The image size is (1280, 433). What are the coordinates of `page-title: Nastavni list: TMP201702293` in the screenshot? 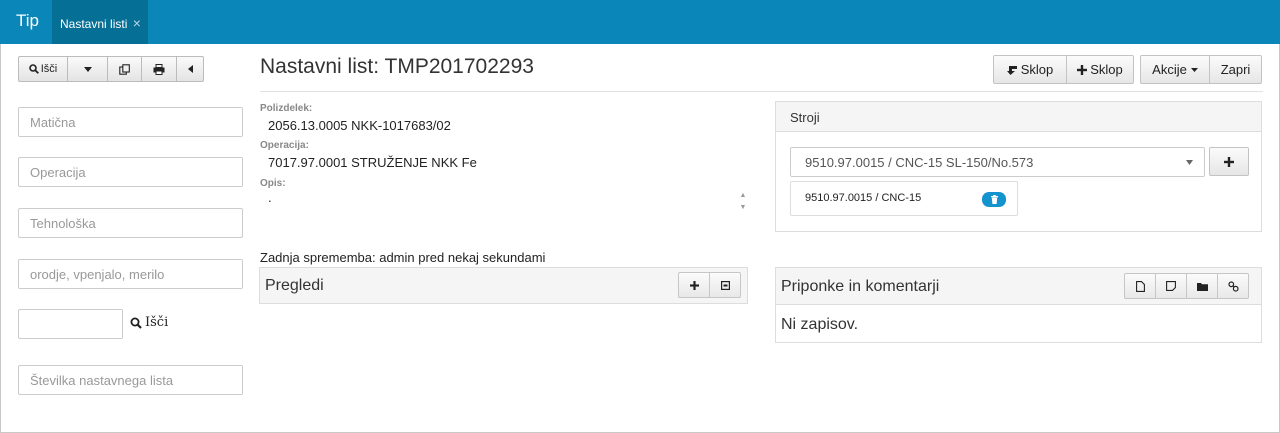 It's located at (397, 66).